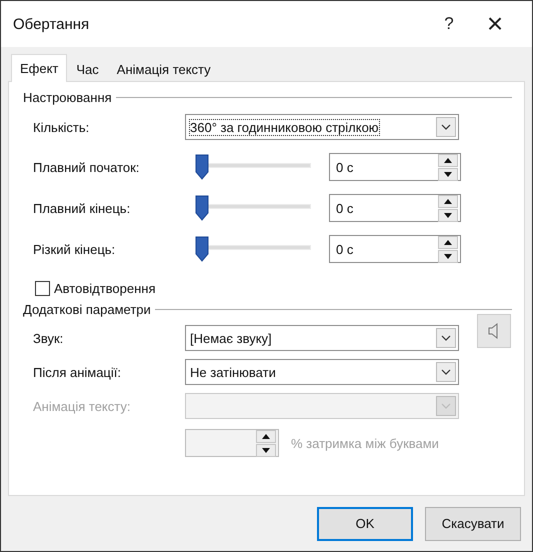 The width and height of the screenshot is (533, 552). I want to click on dropdown: [Немає звуку], so click(322, 338).